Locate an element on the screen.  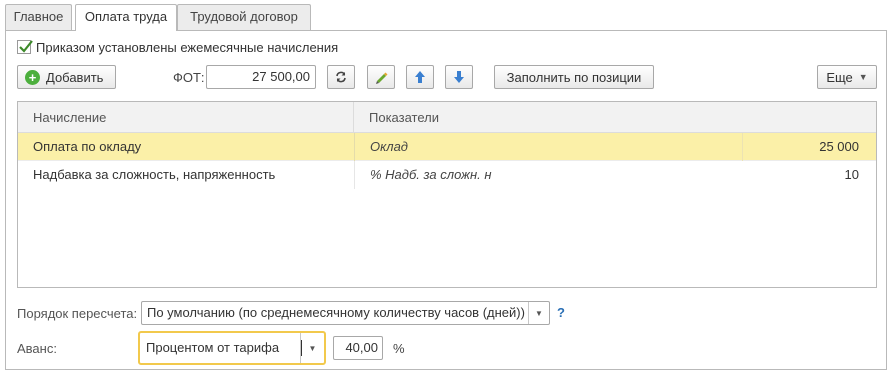
table-header: Начисление Показатели is located at coordinates (447, 117).